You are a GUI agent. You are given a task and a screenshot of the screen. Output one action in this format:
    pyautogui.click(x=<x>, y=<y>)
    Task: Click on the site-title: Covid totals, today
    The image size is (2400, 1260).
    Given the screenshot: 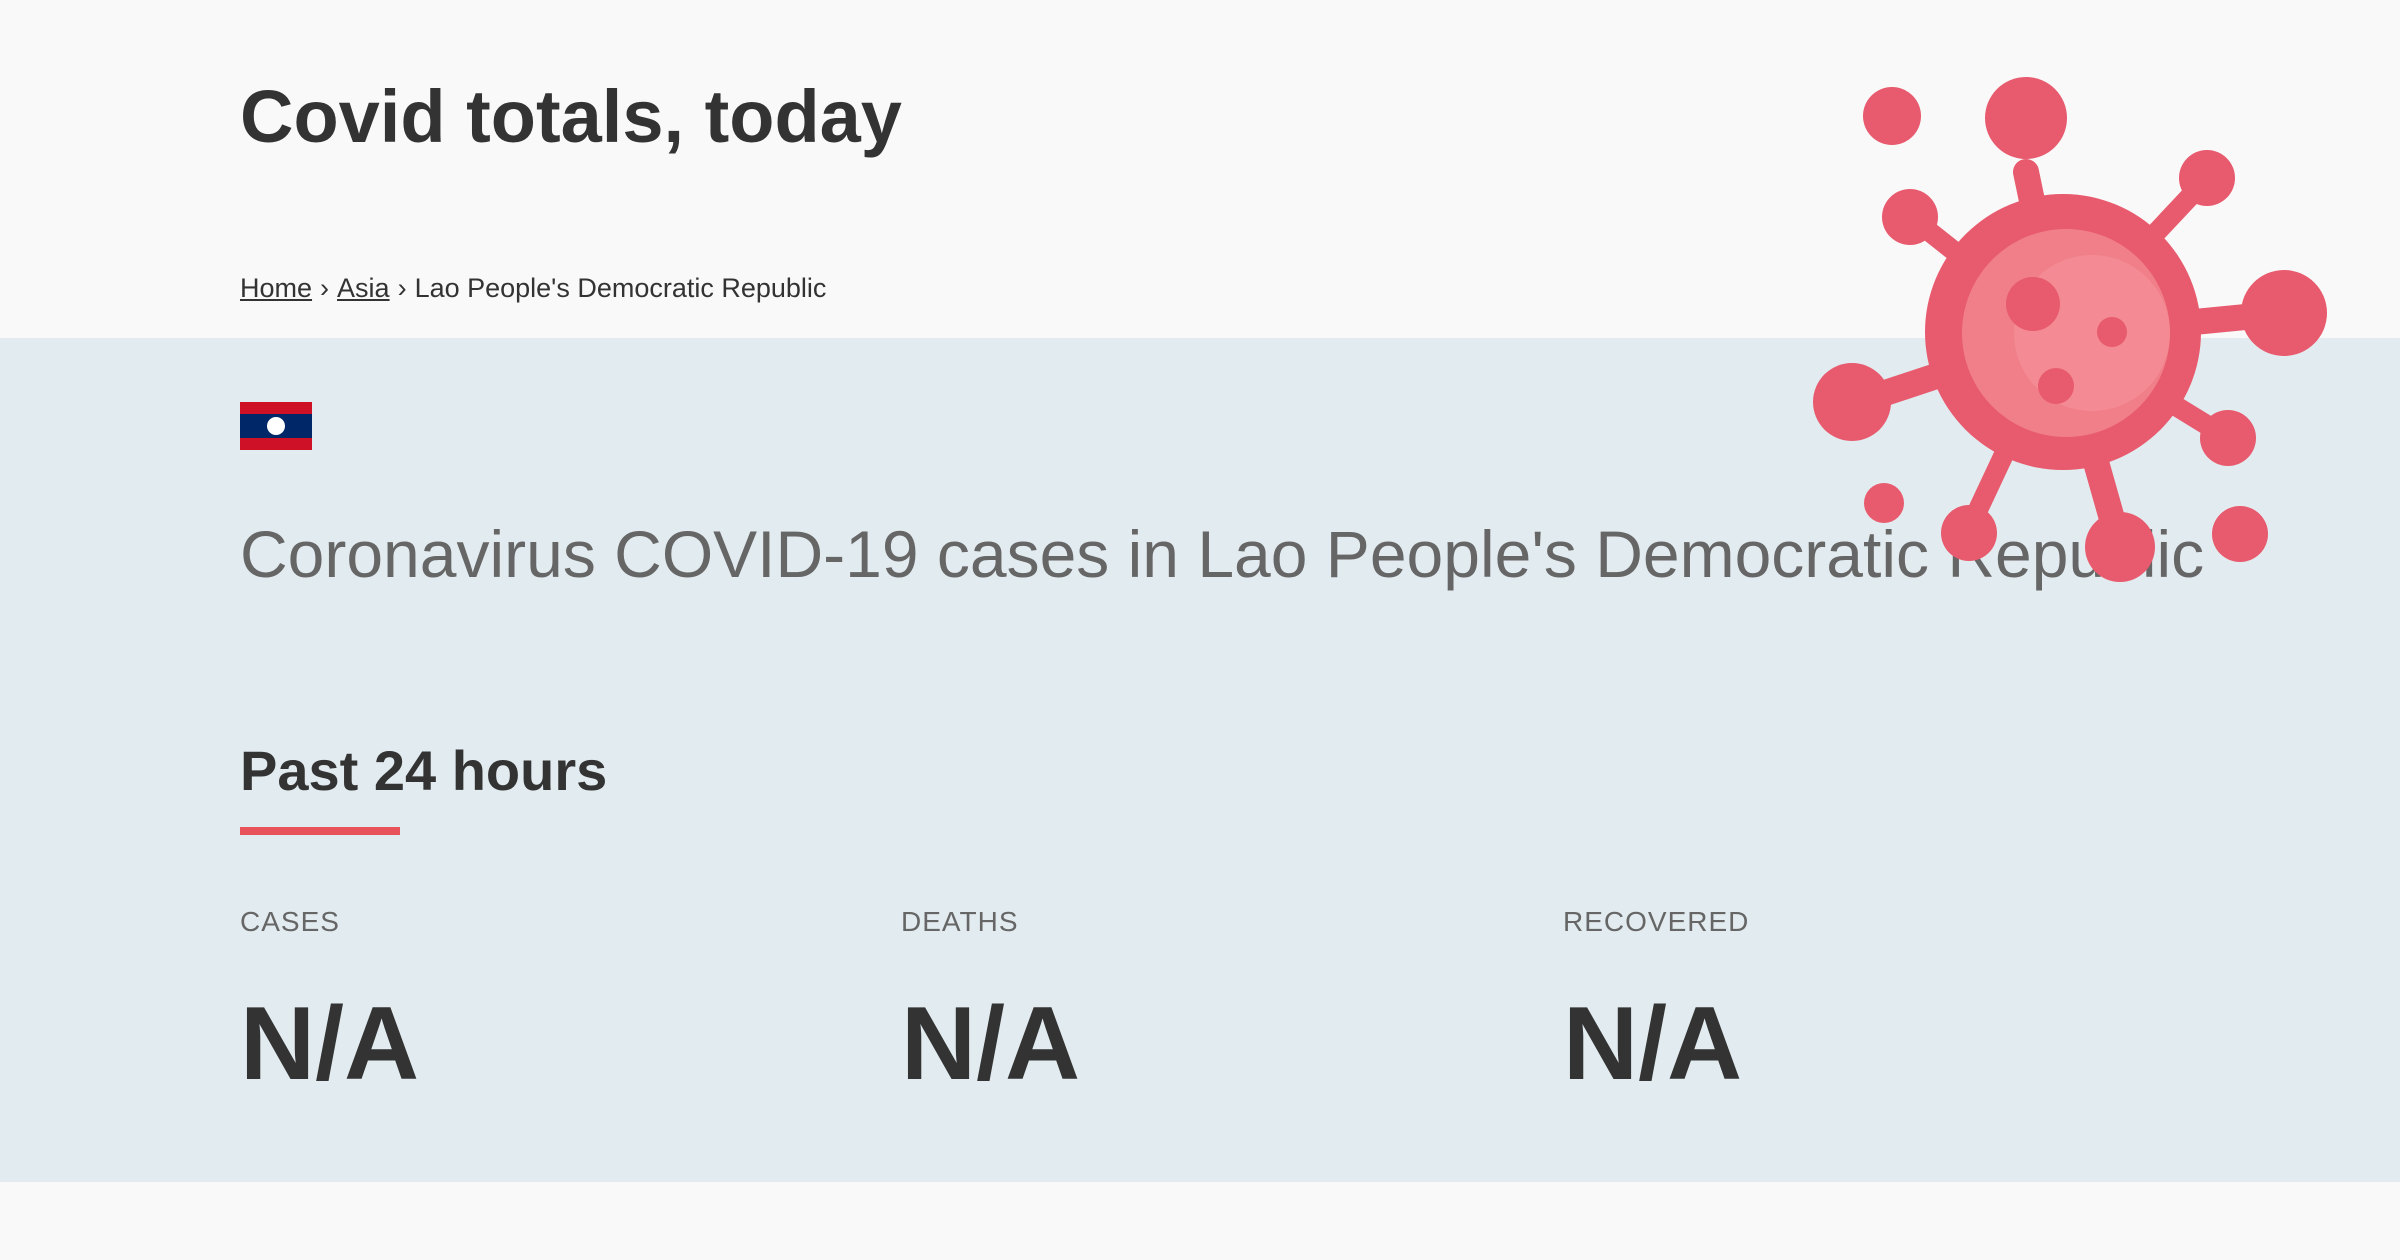 What is the action you would take?
    pyautogui.click(x=571, y=116)
    